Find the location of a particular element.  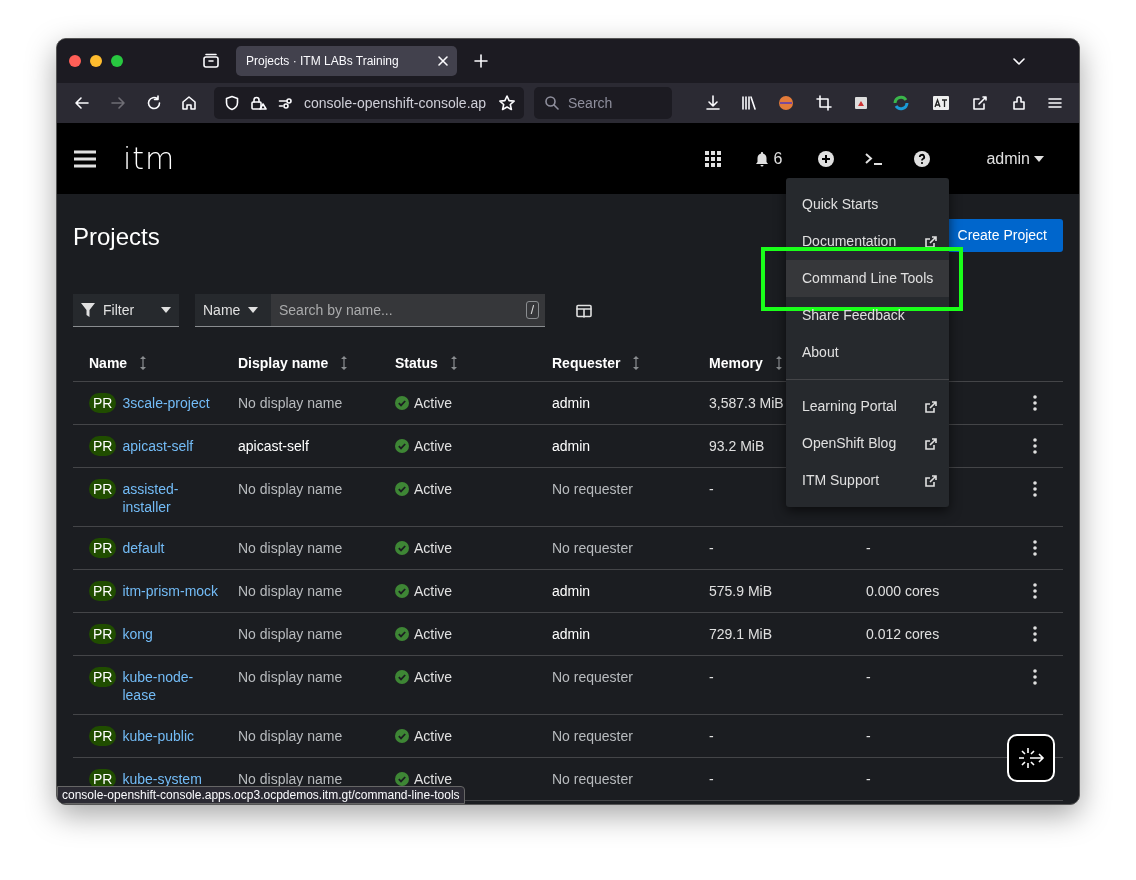

column-header: Status is located at coordinates (416, 363).